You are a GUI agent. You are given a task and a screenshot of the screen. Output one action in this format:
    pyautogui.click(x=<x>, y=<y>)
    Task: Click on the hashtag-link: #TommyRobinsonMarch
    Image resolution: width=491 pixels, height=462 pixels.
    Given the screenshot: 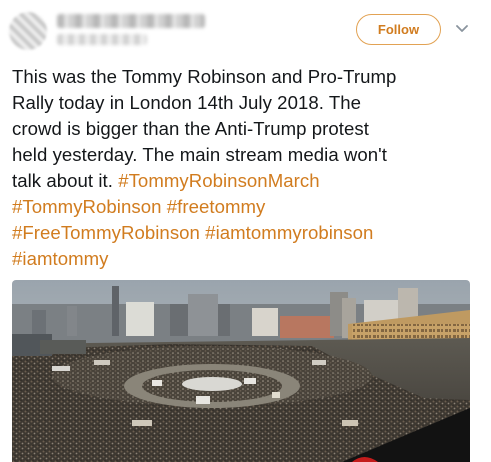 What is the action you would take?
    pyautogui.click(x=218, y=180)
    